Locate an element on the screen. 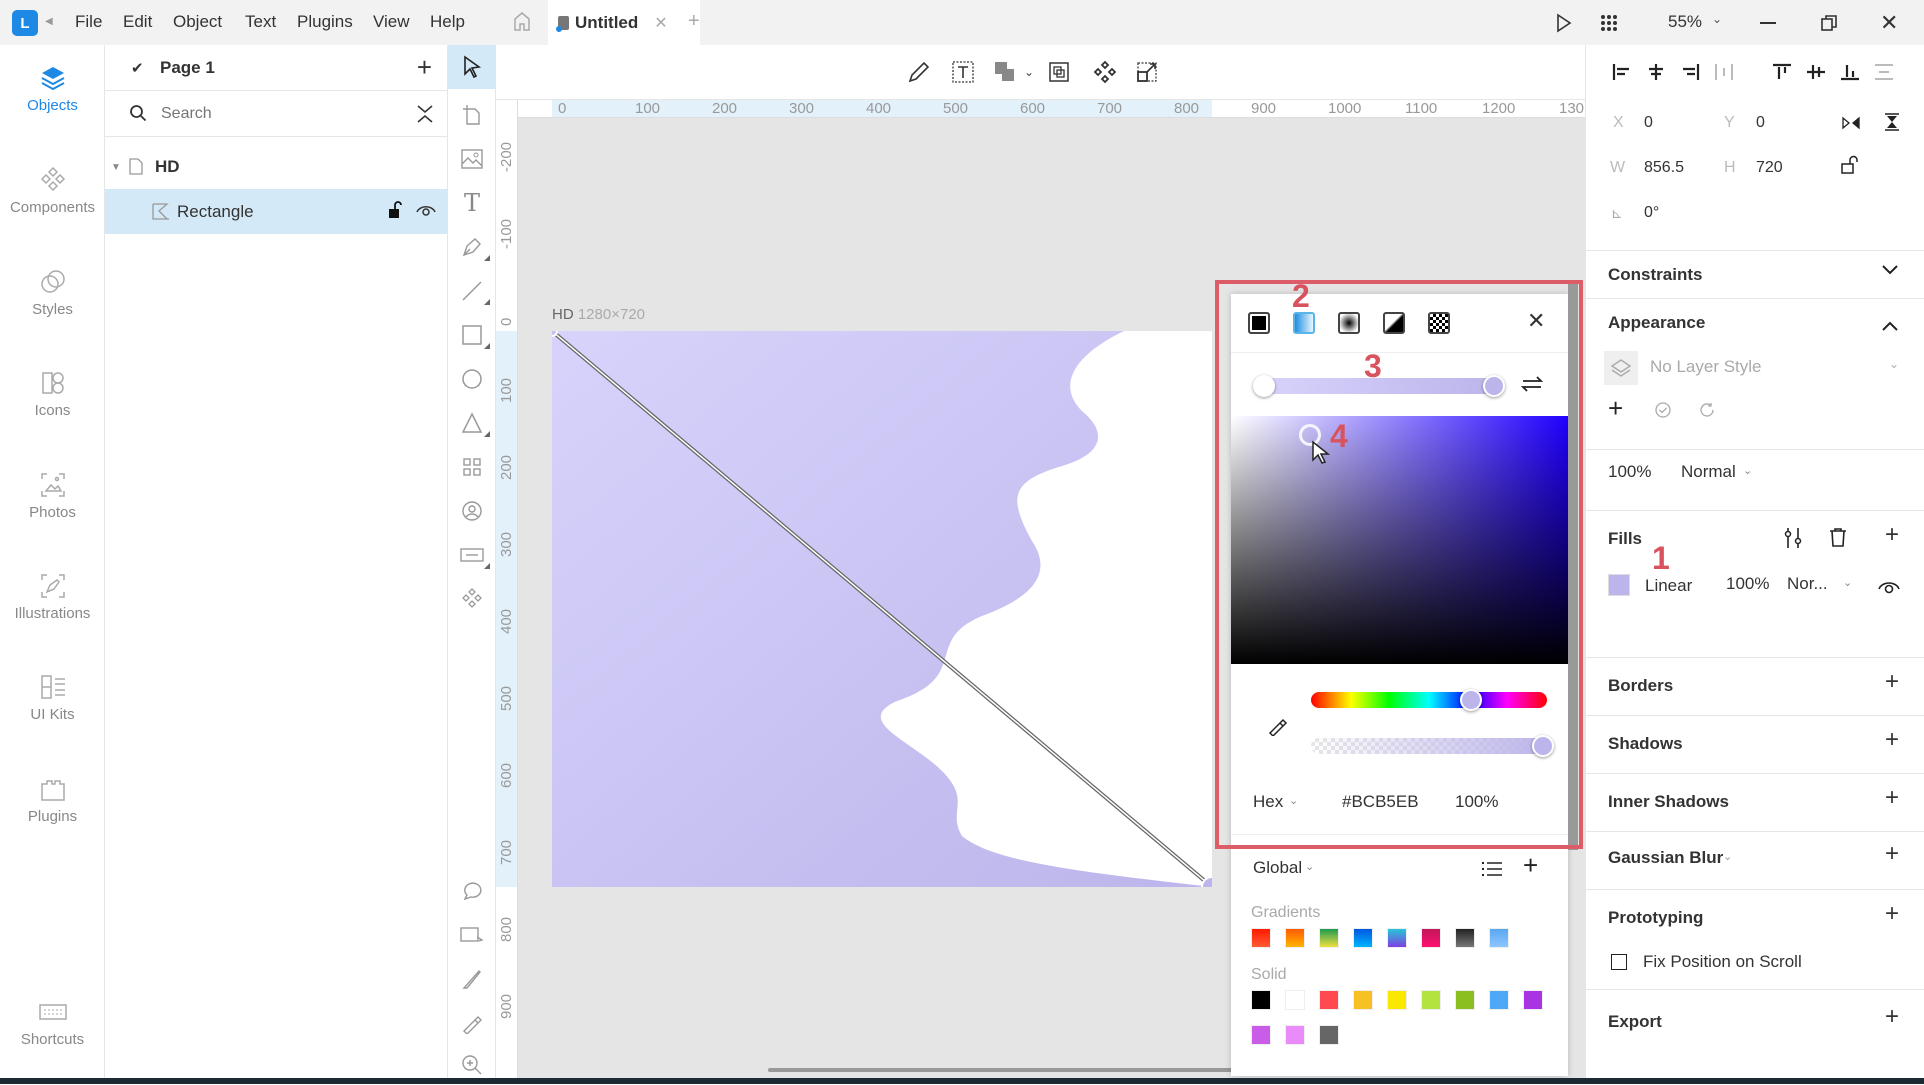 This screenshot has height=1085, width=1924. hue-slider is located at coordinates (1429, 700).